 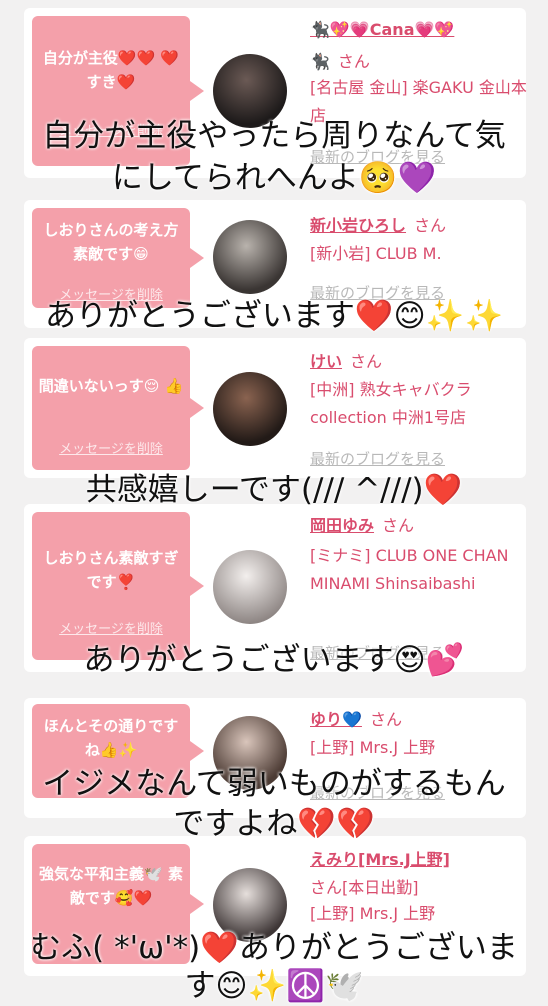 I want to click on caption-line: ありがとうございます❤️😊✨✨, so click(x=274, y=316).